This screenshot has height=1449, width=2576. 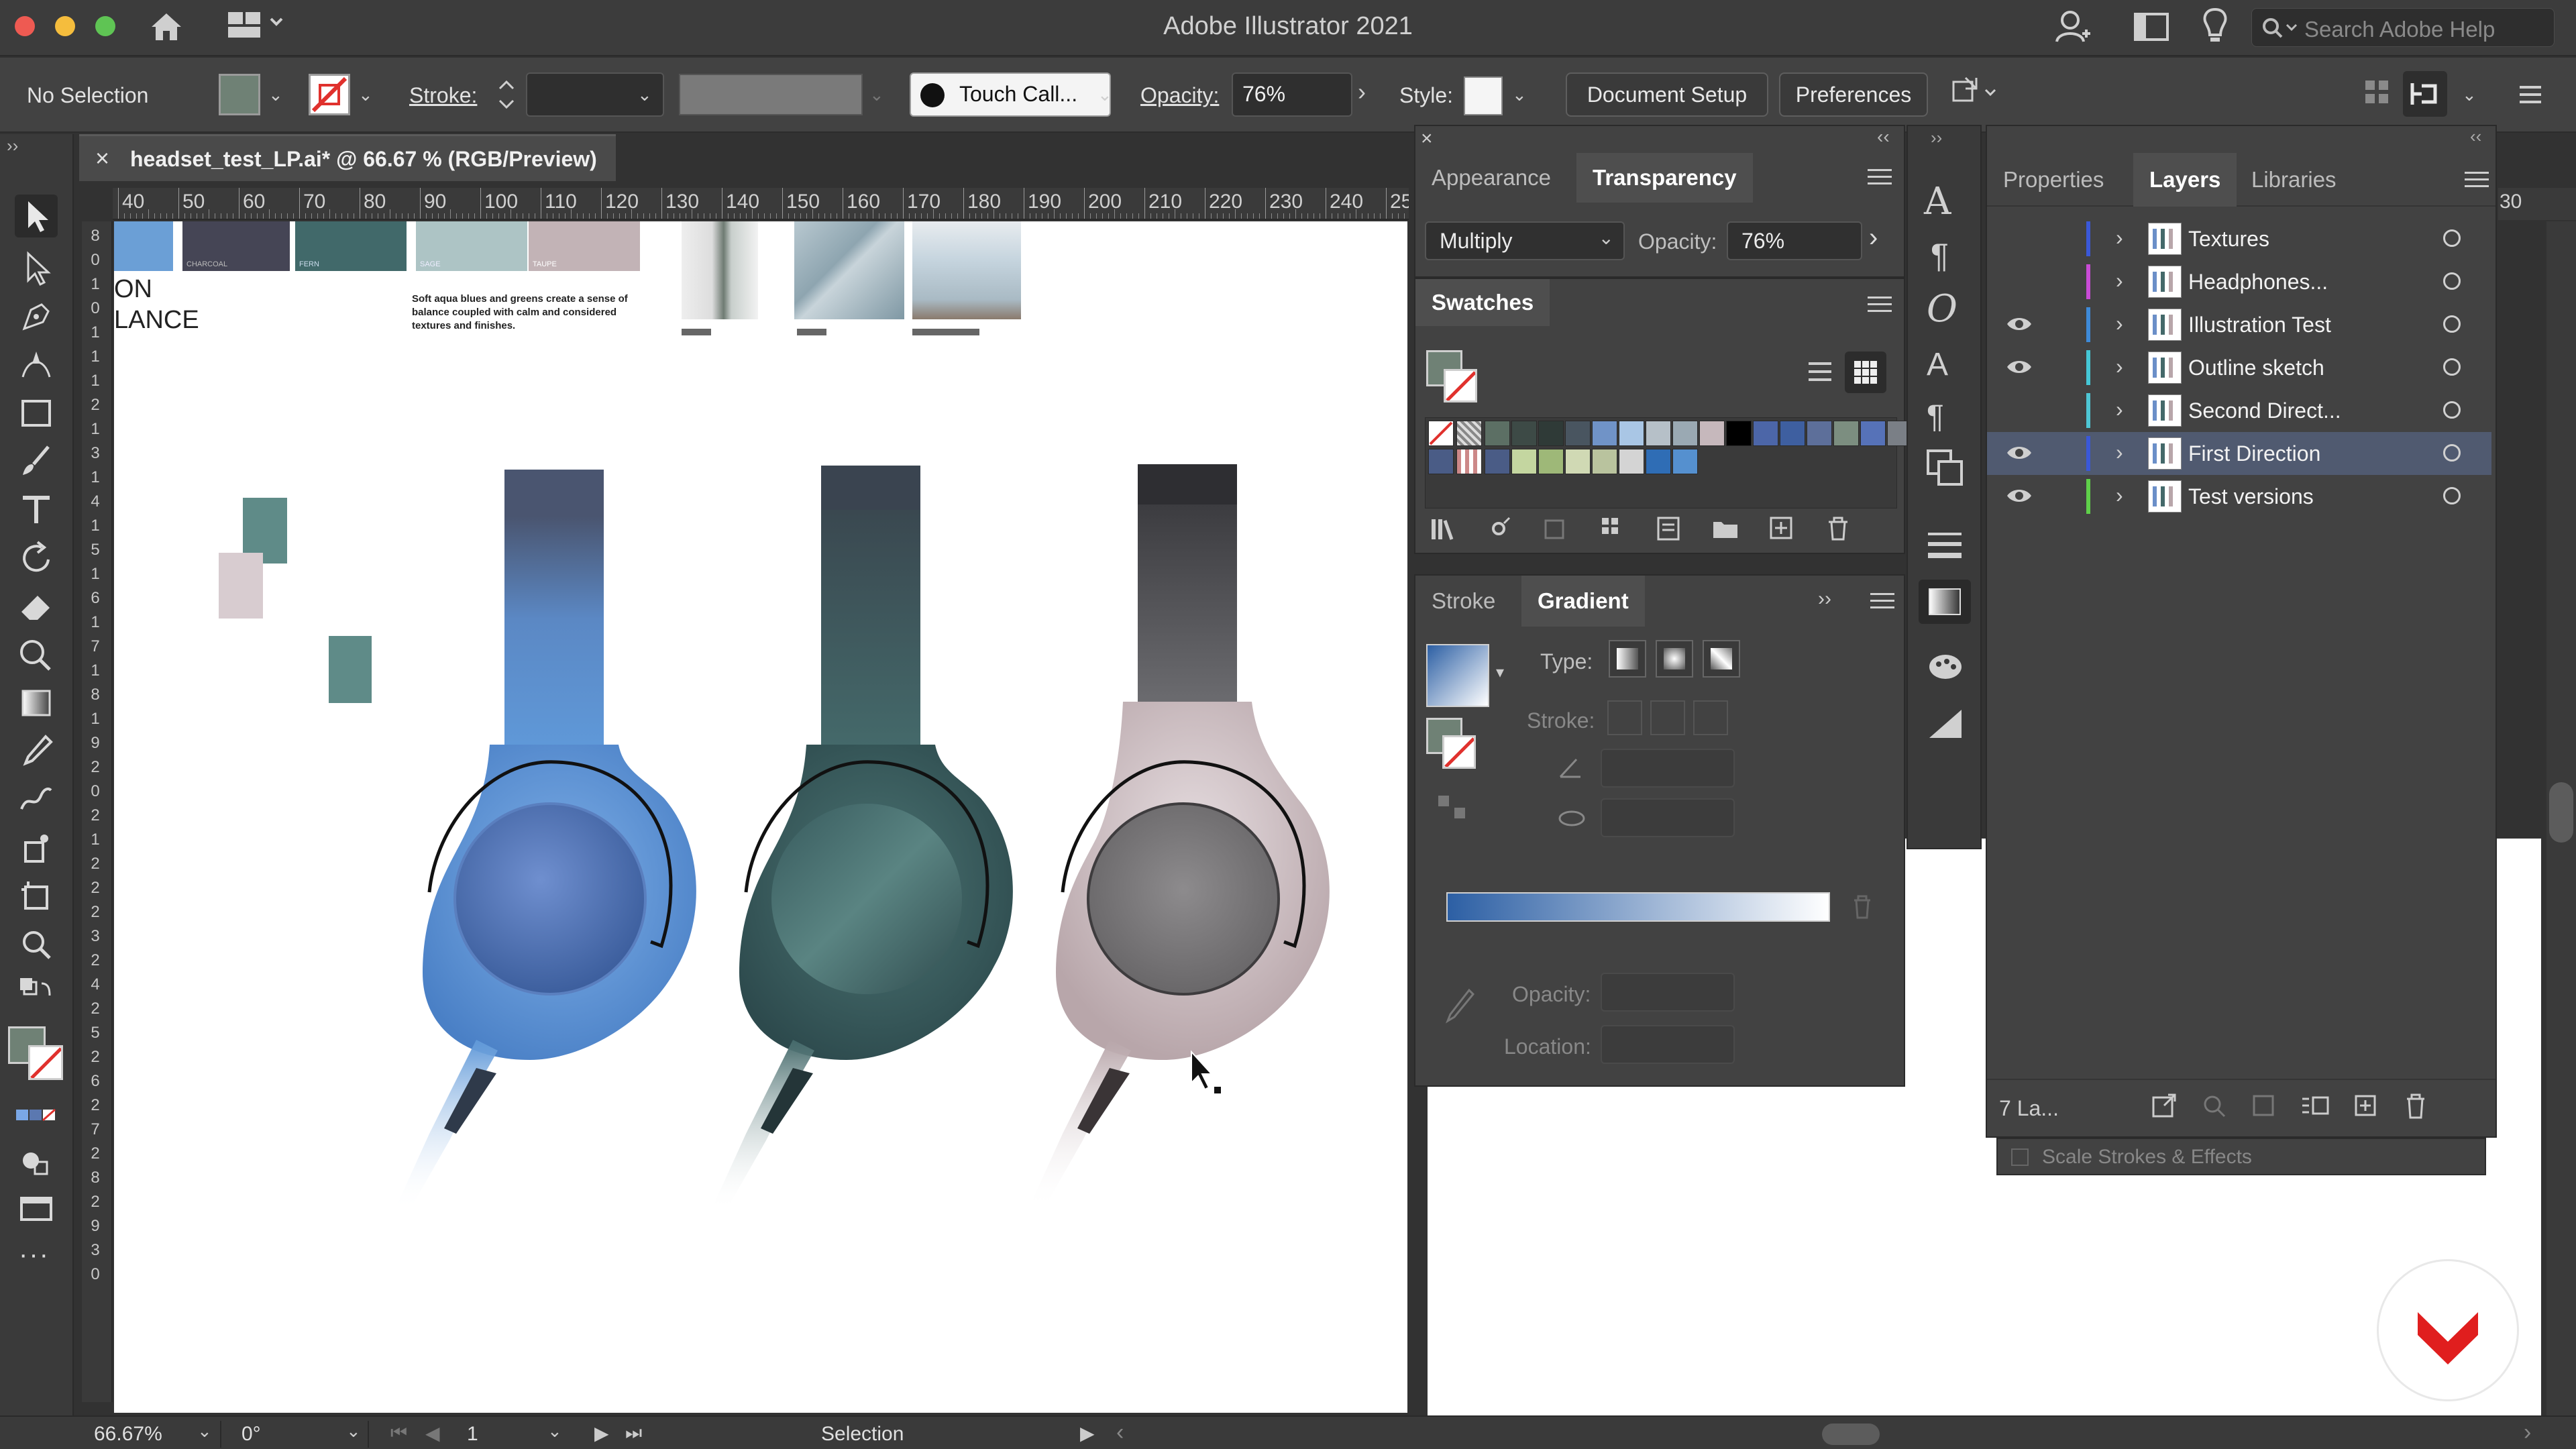 I want to click on swatch-kind-icon, so click(x=1500, y=528).